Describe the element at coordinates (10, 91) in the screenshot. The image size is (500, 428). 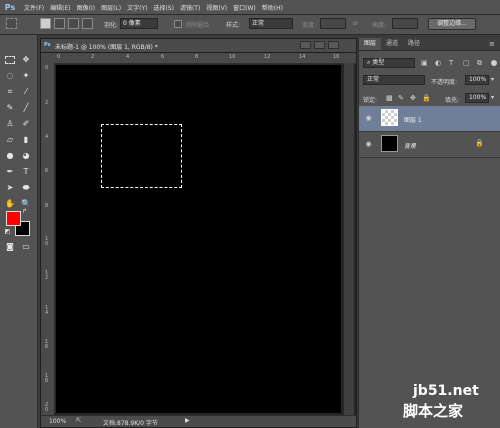
I see `crop-tool-icon: ⌗` at that location.